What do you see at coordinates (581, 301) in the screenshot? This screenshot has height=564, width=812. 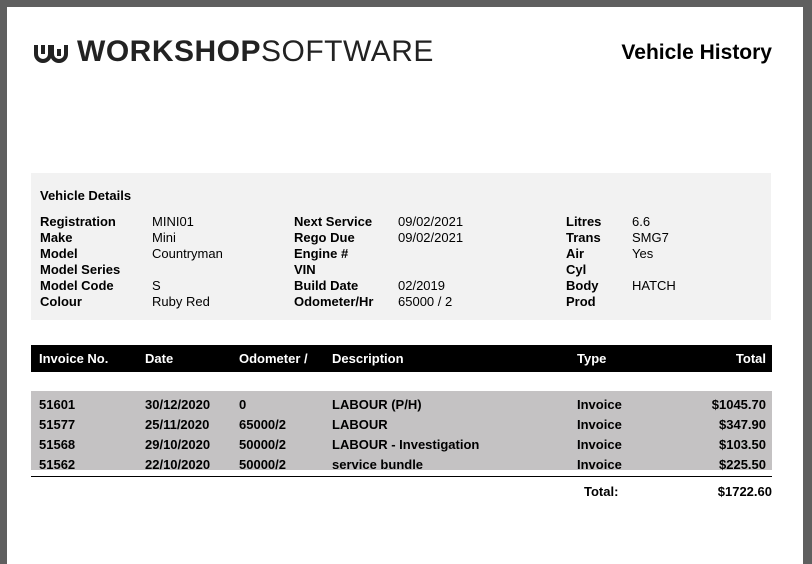 I see `detail-label: Prod` at bounding box center [581, 301].